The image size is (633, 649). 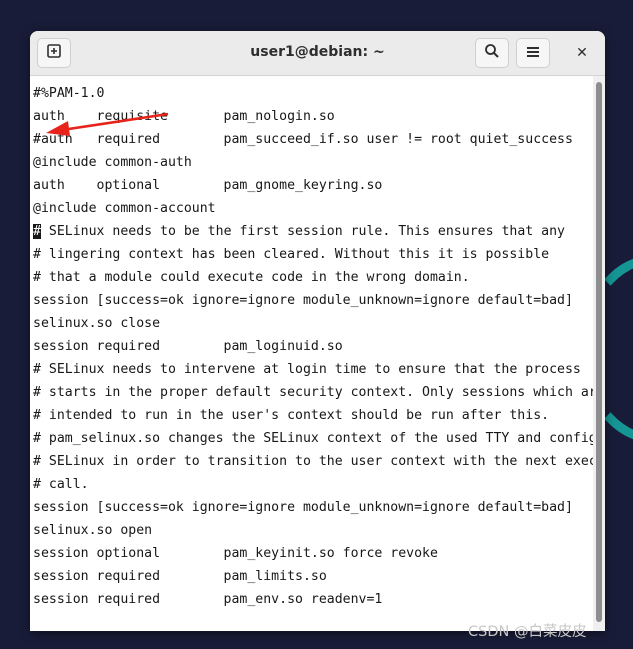 I want to click on terminal-line: selinux.so close, so click(x=97, y=323).